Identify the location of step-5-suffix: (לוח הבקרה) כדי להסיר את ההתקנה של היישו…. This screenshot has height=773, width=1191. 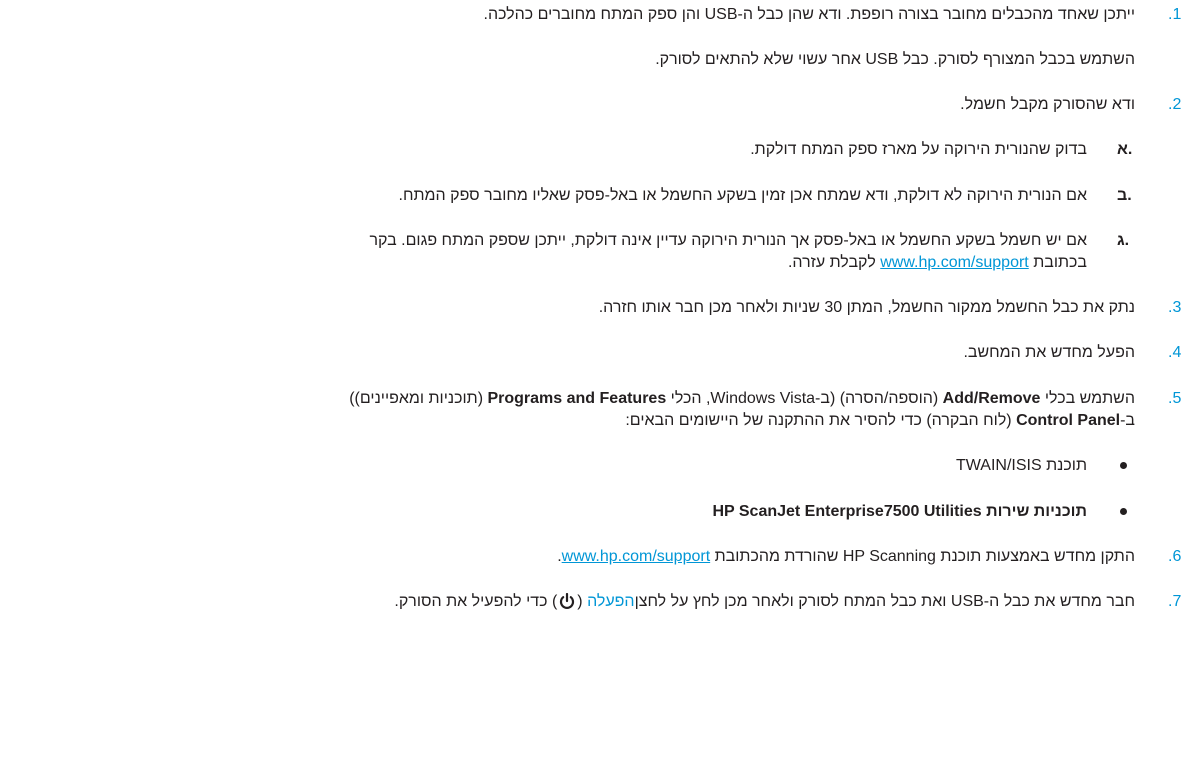
(821, 420).